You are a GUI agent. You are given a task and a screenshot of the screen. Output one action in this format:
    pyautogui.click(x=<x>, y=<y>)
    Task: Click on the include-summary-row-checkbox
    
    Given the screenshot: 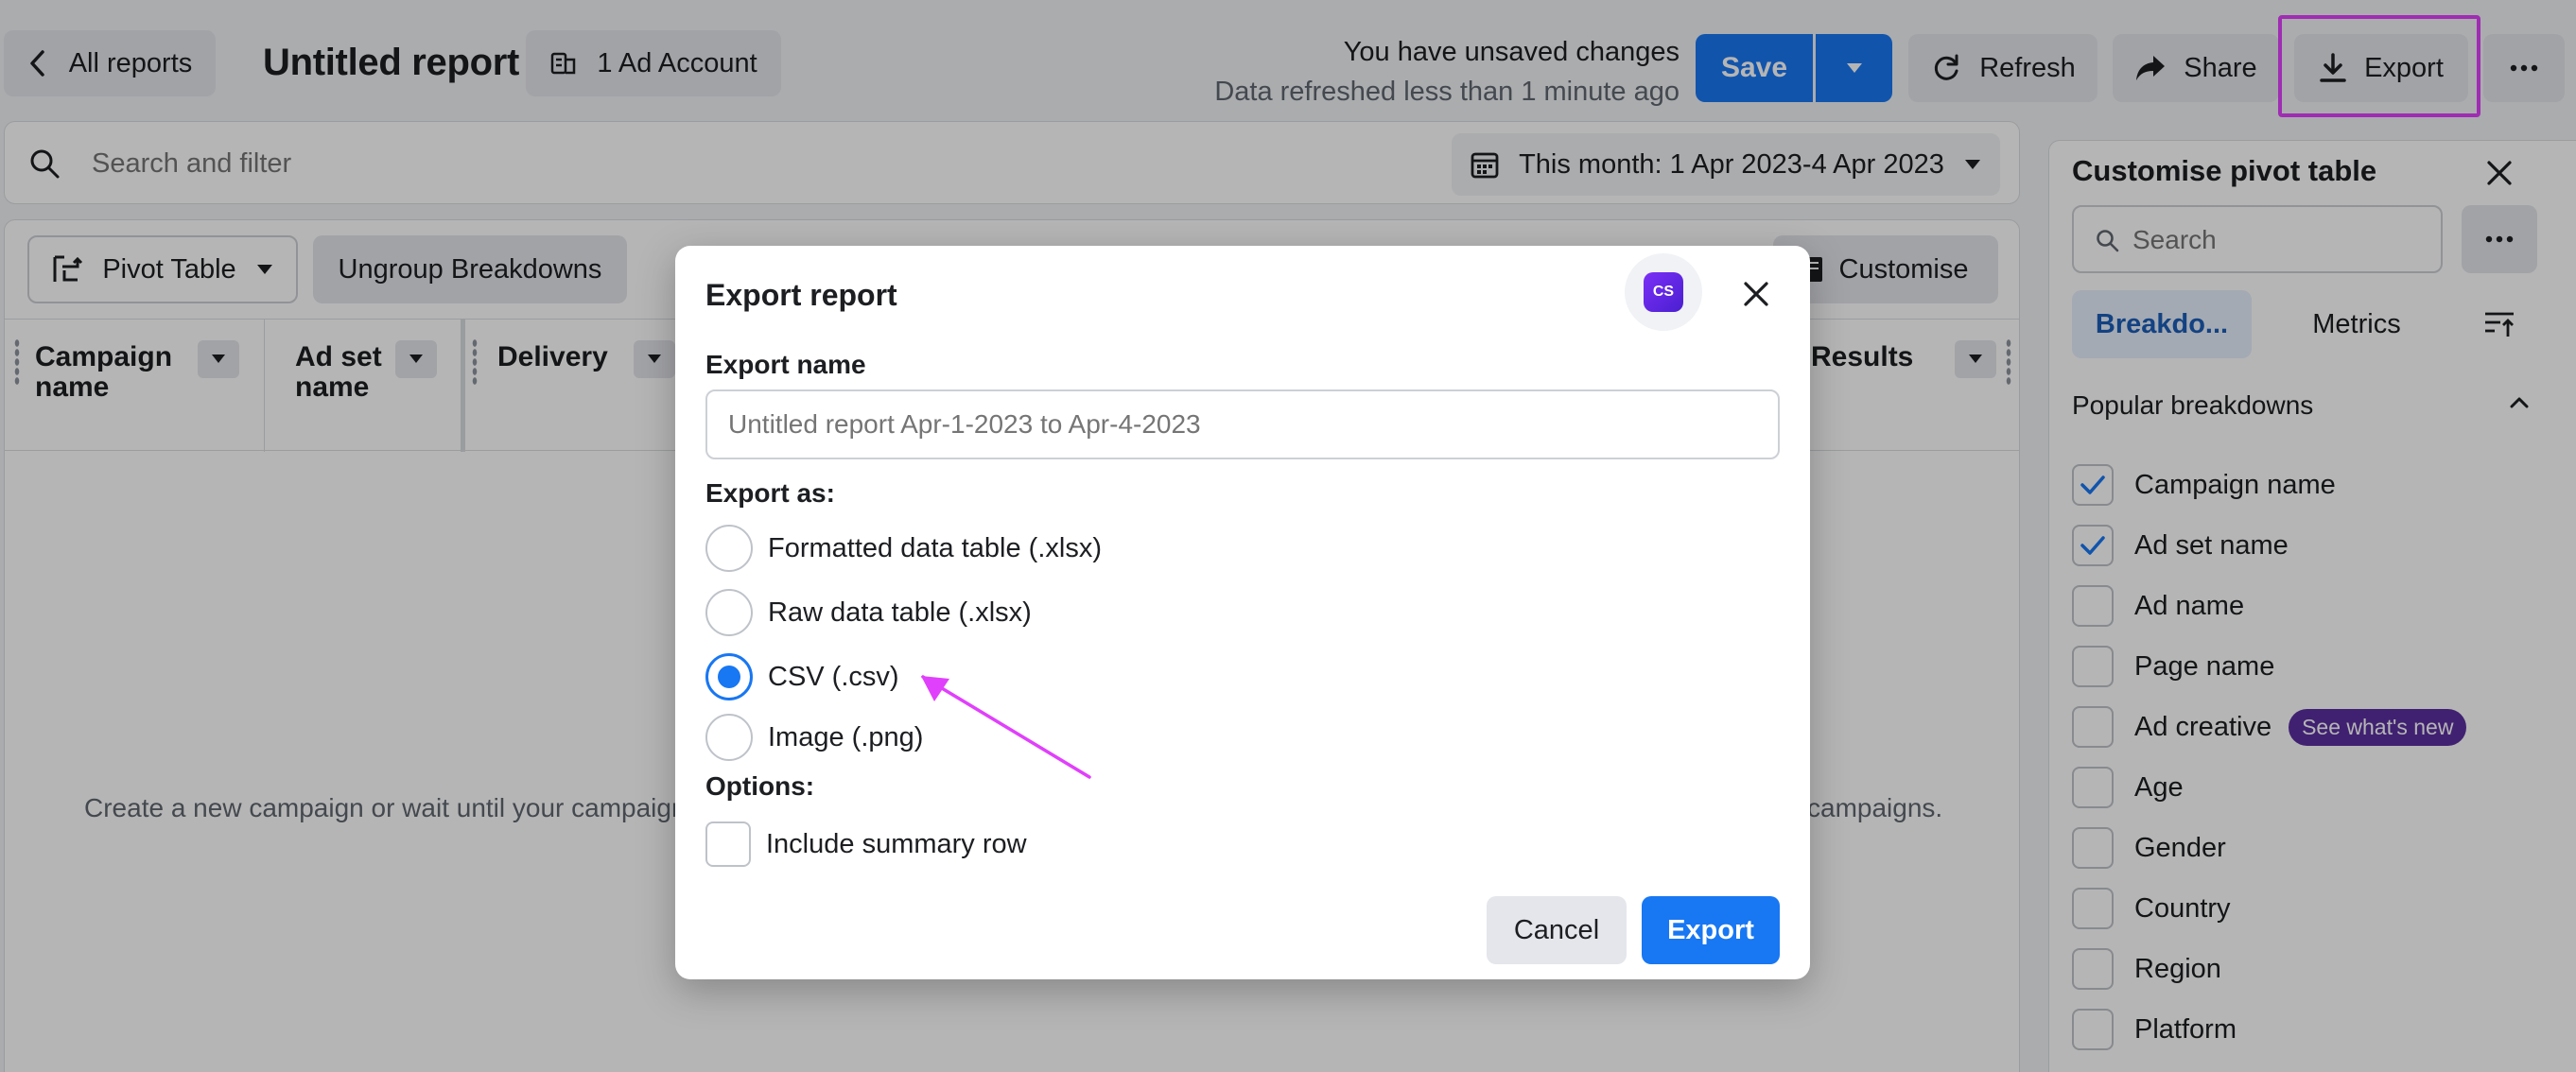 What is the action you would take?
    pyautogui.click(x=728, y=844)
    